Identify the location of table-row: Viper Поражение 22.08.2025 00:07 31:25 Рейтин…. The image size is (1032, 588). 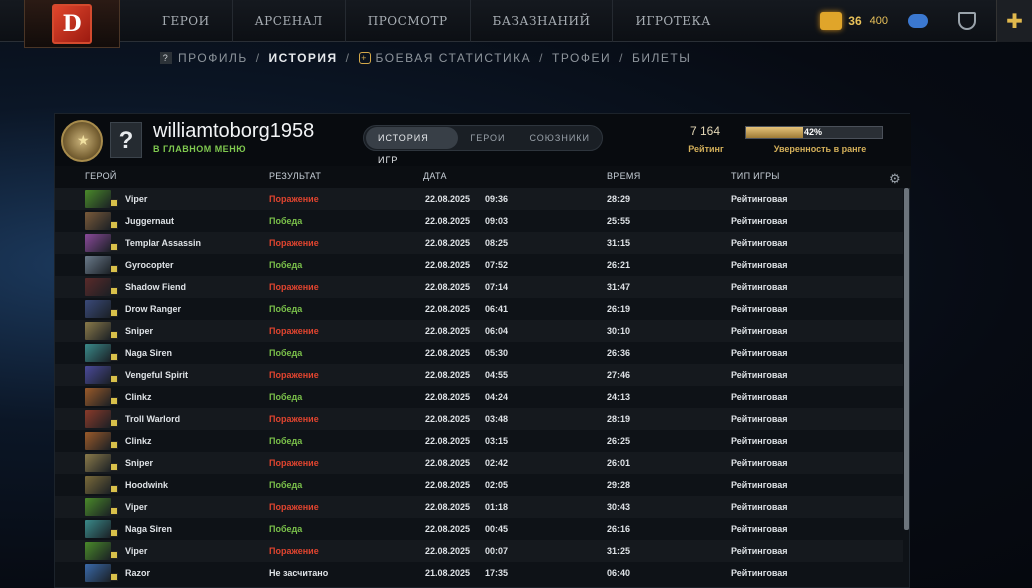
(479, 551).